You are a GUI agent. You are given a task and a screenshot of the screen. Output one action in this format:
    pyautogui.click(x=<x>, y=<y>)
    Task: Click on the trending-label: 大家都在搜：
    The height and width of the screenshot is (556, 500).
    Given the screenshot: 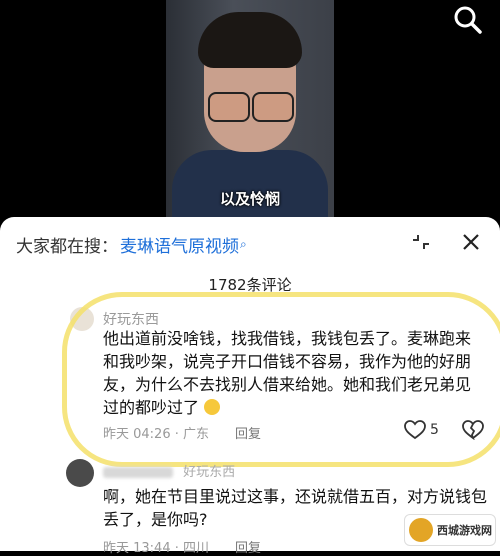 What is the action you would take?
    pyautogui.click(x=67, y=246)
    